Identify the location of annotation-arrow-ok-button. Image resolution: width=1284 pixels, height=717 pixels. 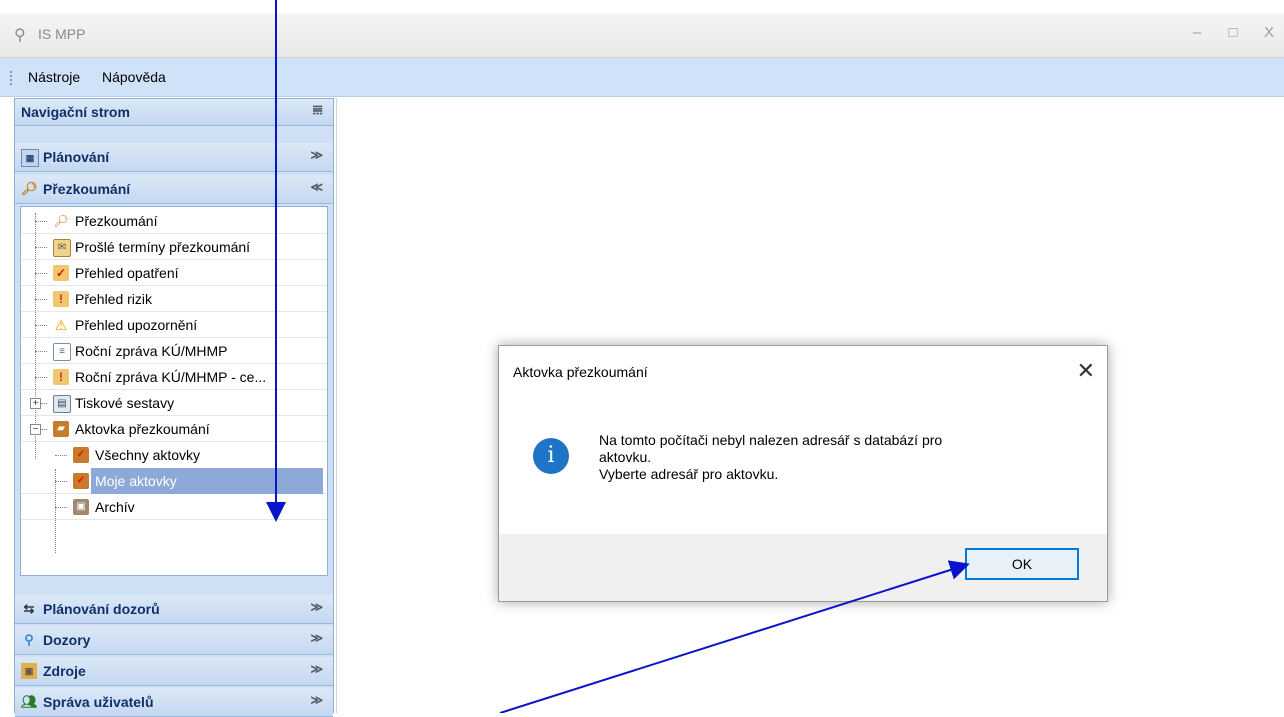
(734, 636).